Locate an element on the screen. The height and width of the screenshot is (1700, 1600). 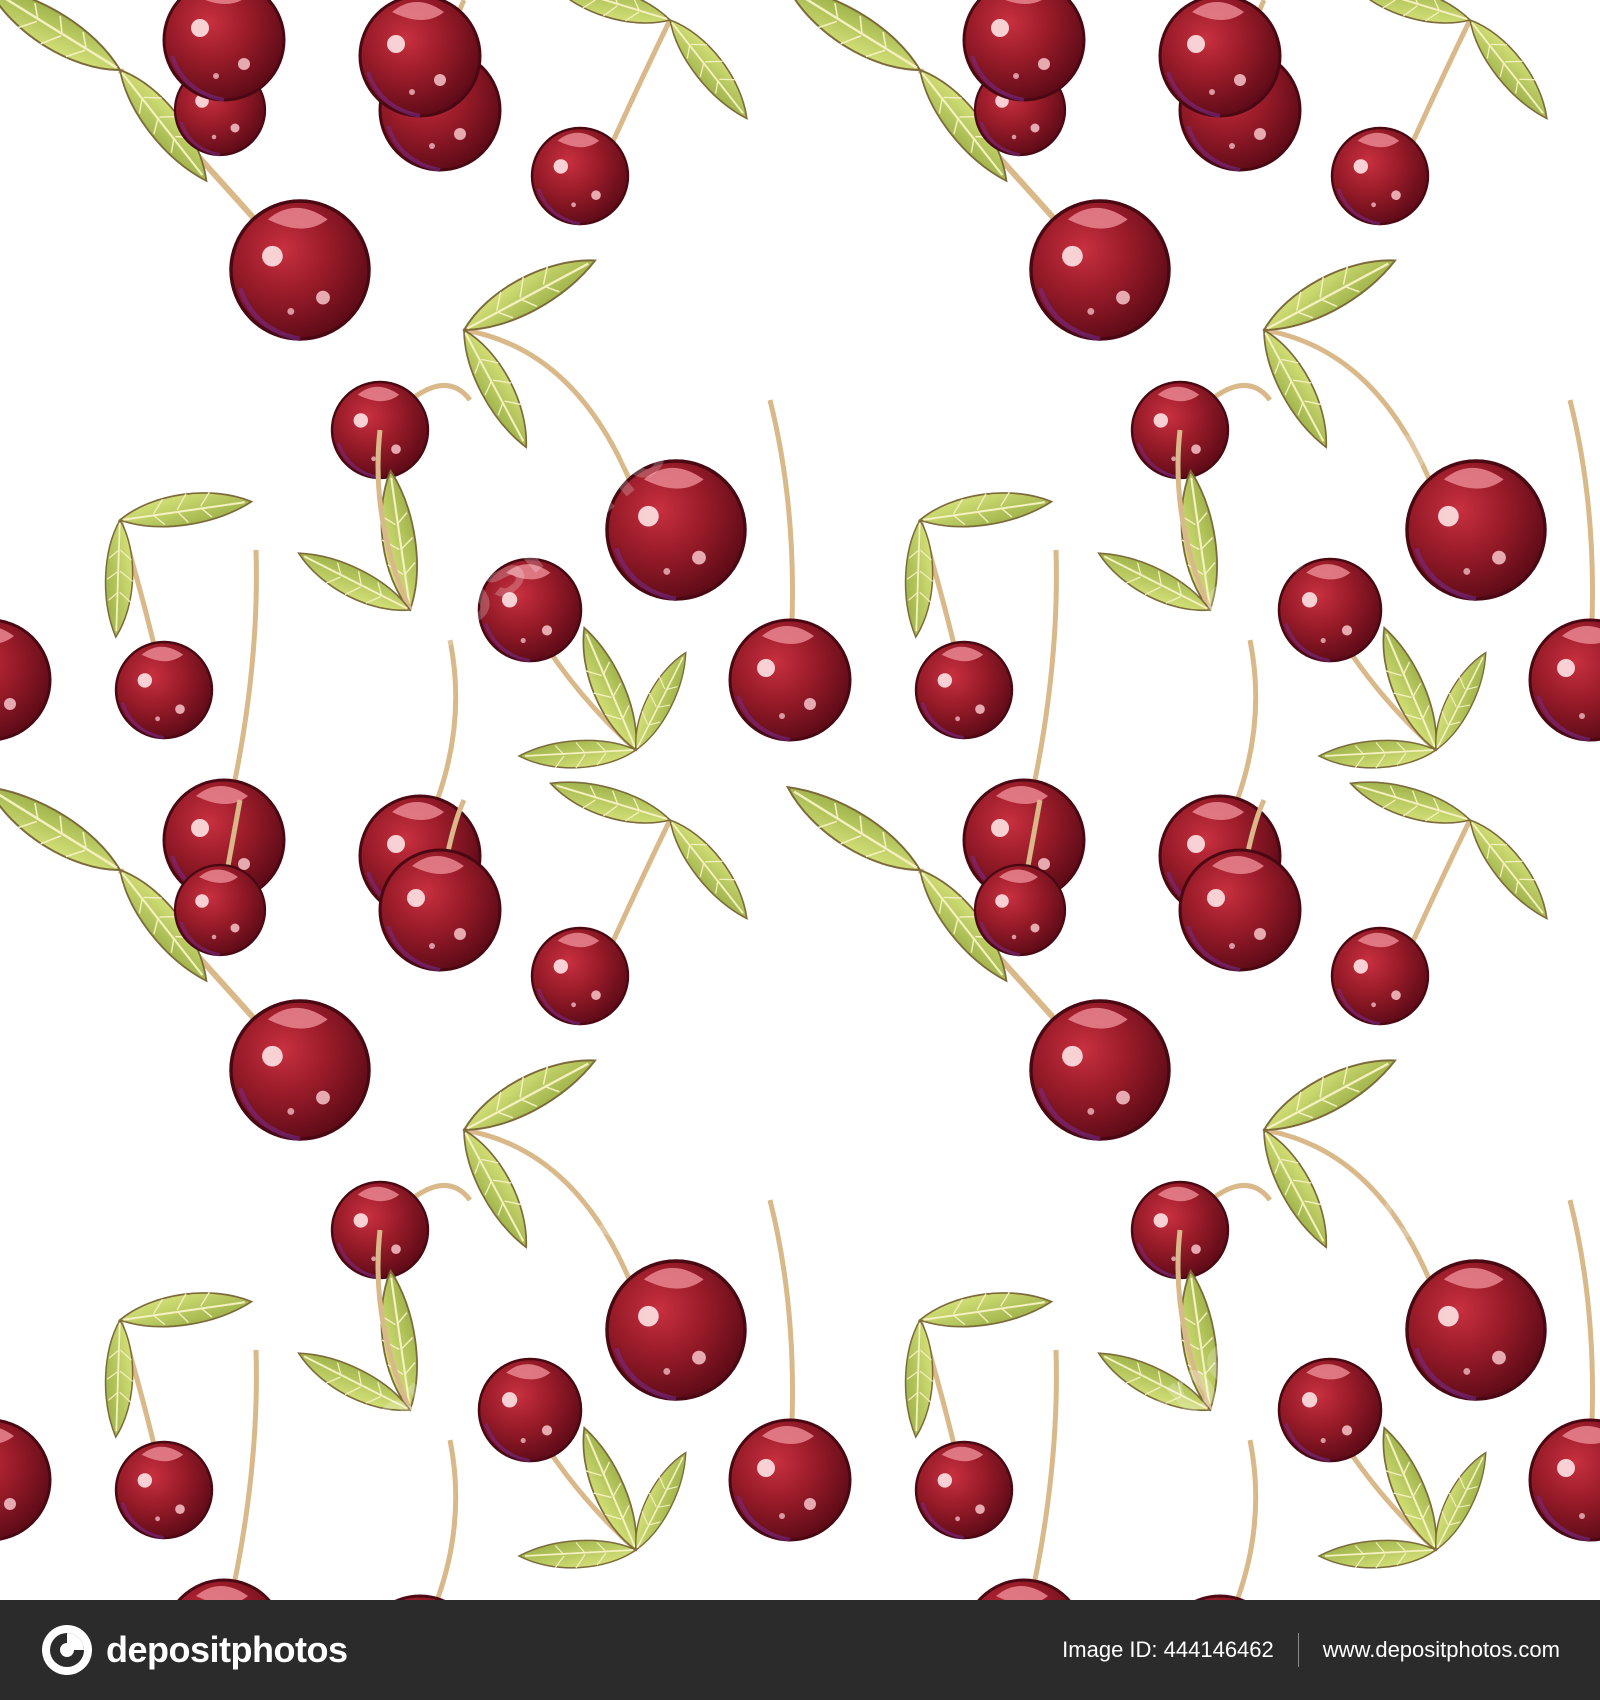
brand-name: depositphotos is located at coordinates (227, 1649).